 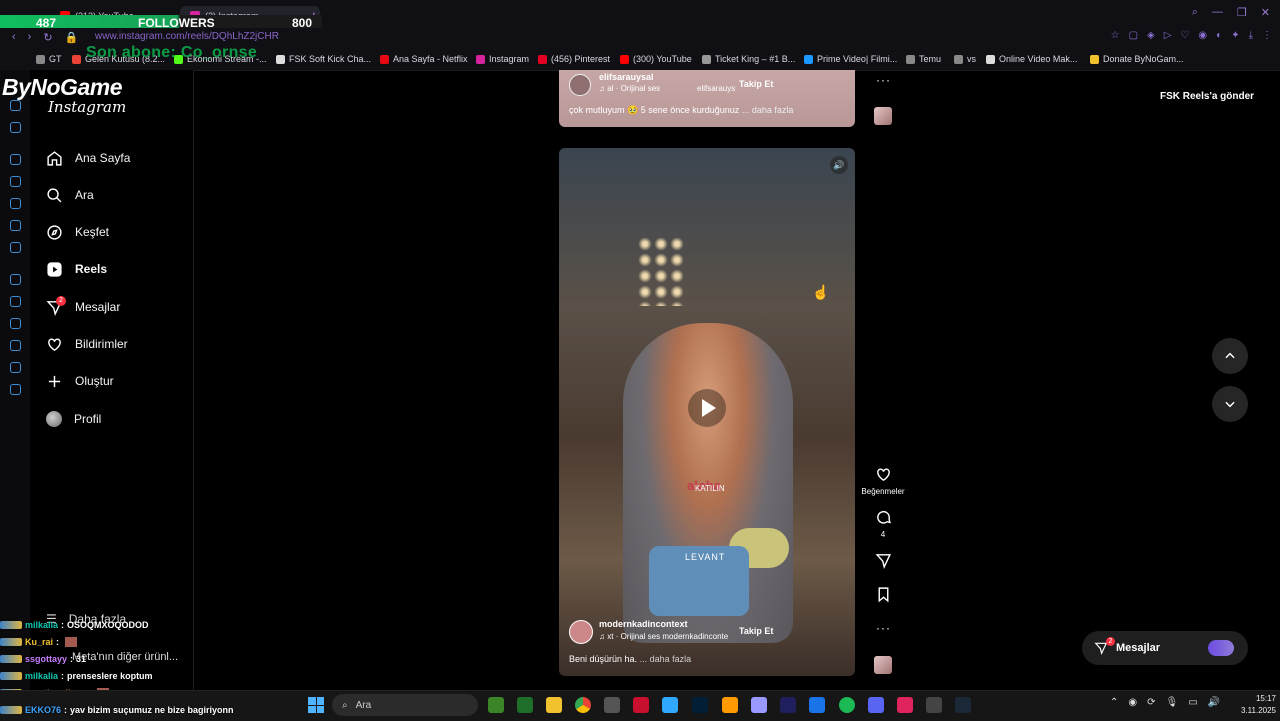 I want to click on reel-audio: ♫ al · Orijinal ses, so click(x=629, y=88).